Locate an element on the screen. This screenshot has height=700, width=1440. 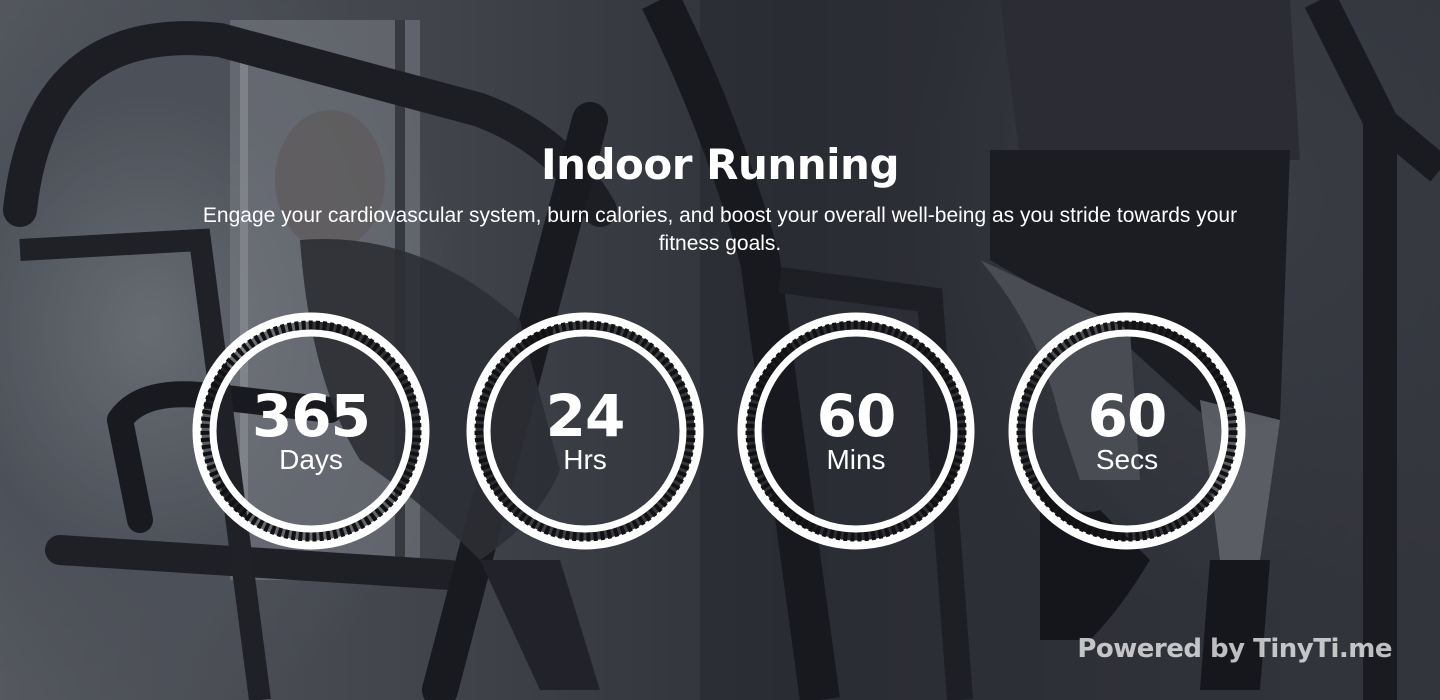
page-title: Indoor Running is located at coordinates (720, 164).